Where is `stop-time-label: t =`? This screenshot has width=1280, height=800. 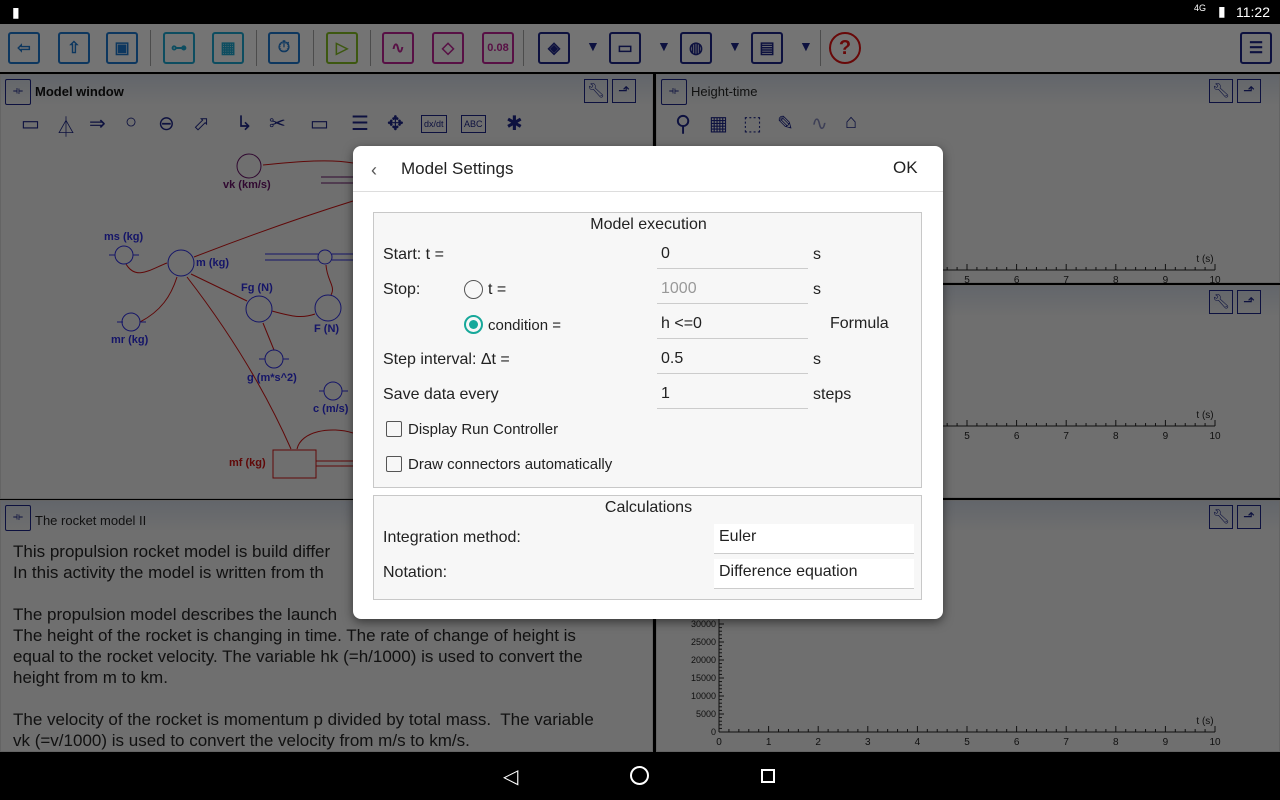 stop-time-label: t = is located at coordinates (497, 289).